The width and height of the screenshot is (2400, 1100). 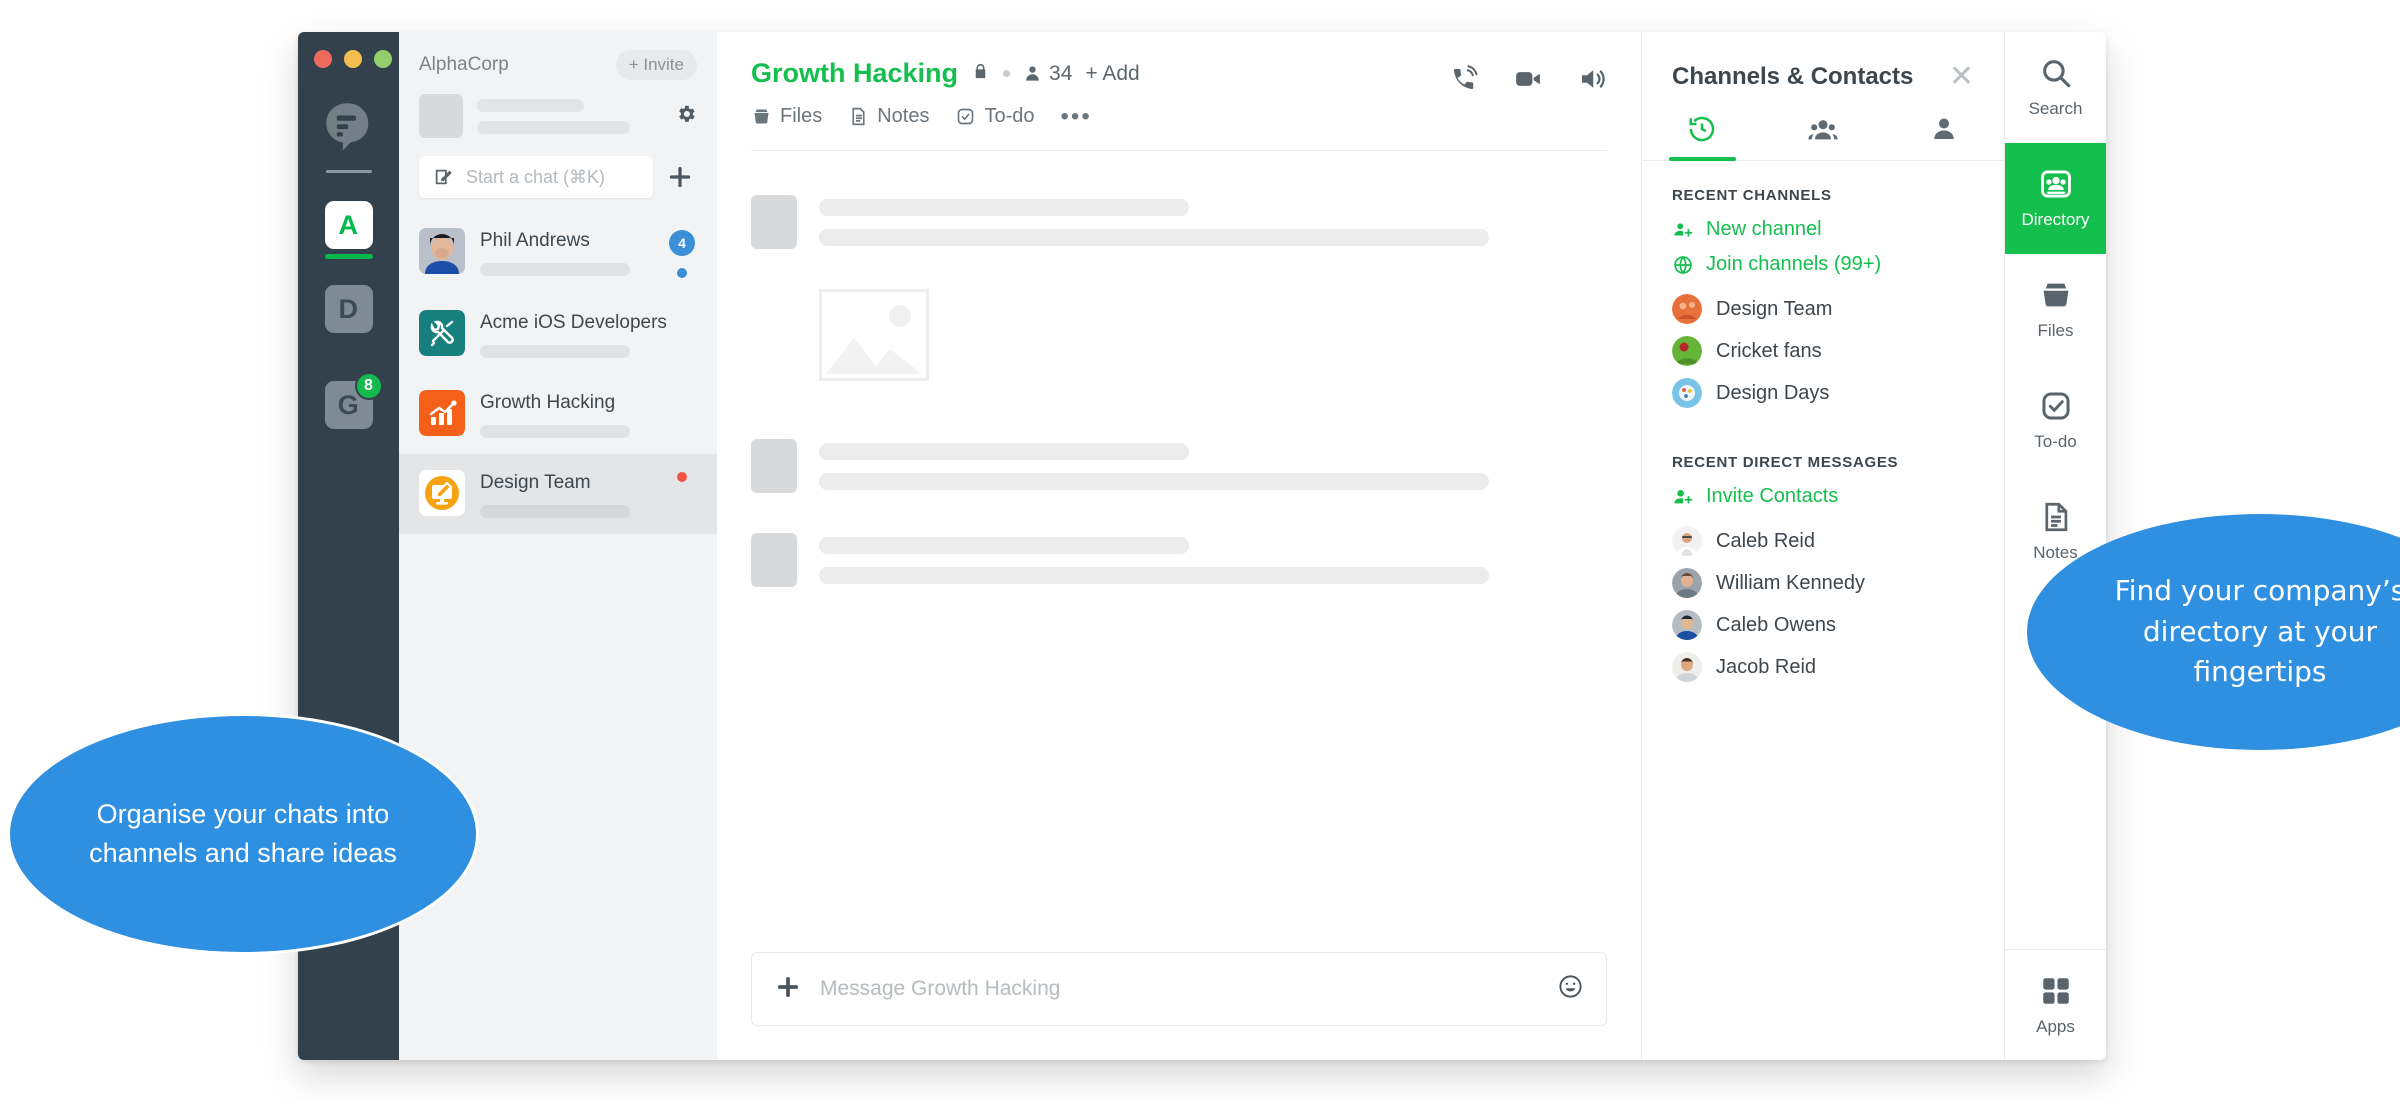 I want to click on tool-label: To-do, so click(x=2055, y=441).